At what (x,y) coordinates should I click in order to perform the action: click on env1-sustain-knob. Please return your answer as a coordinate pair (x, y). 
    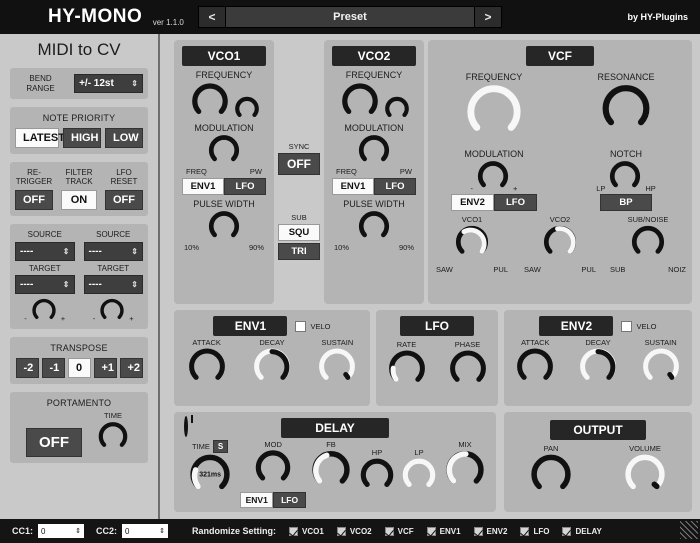
    Looking at the image, I should click on (337, 367).